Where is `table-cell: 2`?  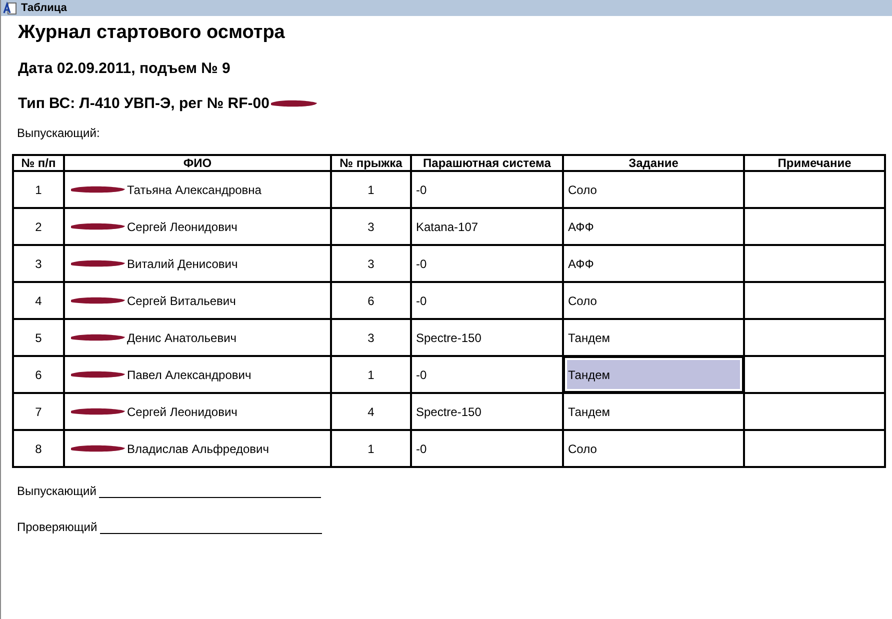
table-cell: 2 is located at coordinates (38, 226).